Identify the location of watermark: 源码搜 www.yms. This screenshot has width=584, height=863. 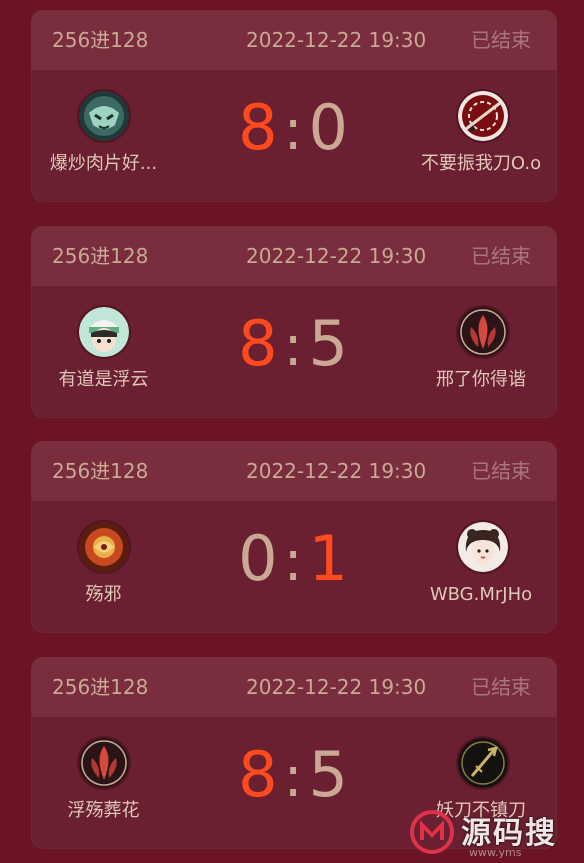
(496, 834).